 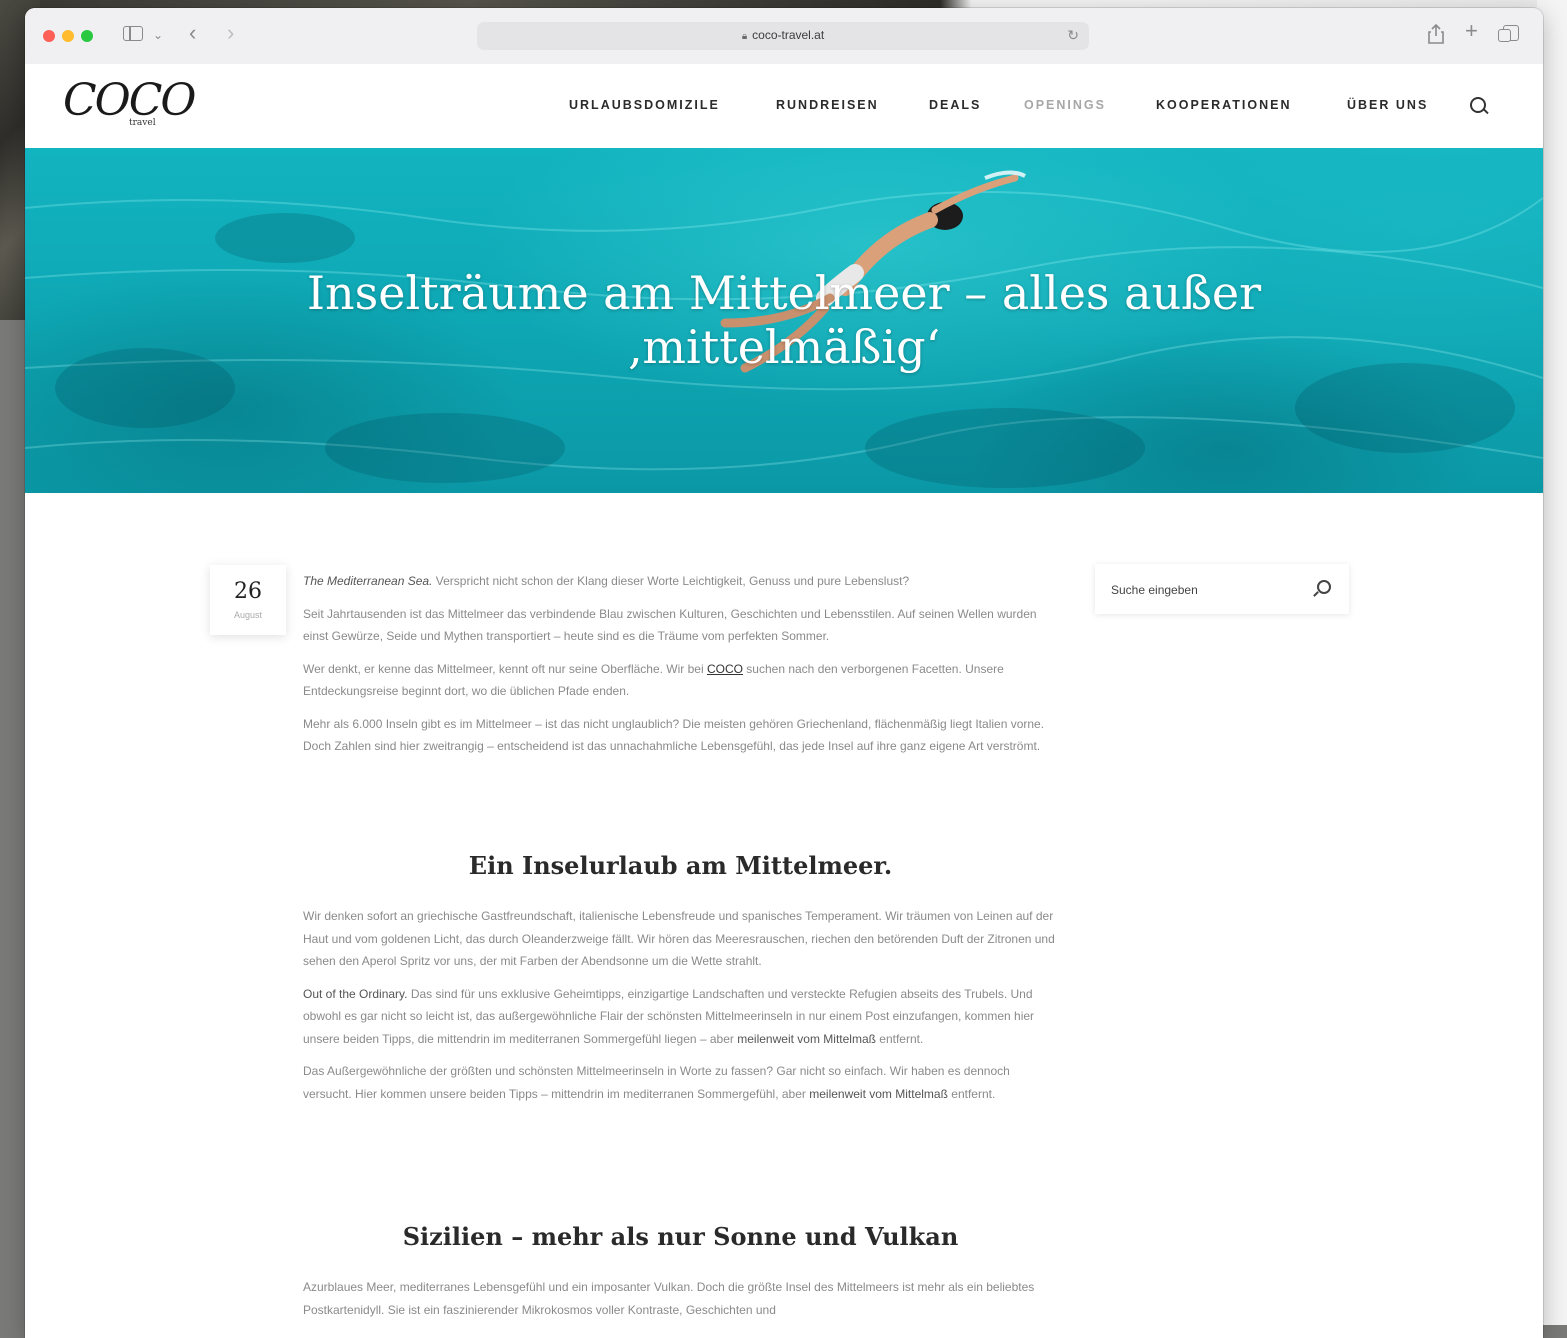 I want to click on chevron-back-icon: ‹, so click(x=192, y=33).